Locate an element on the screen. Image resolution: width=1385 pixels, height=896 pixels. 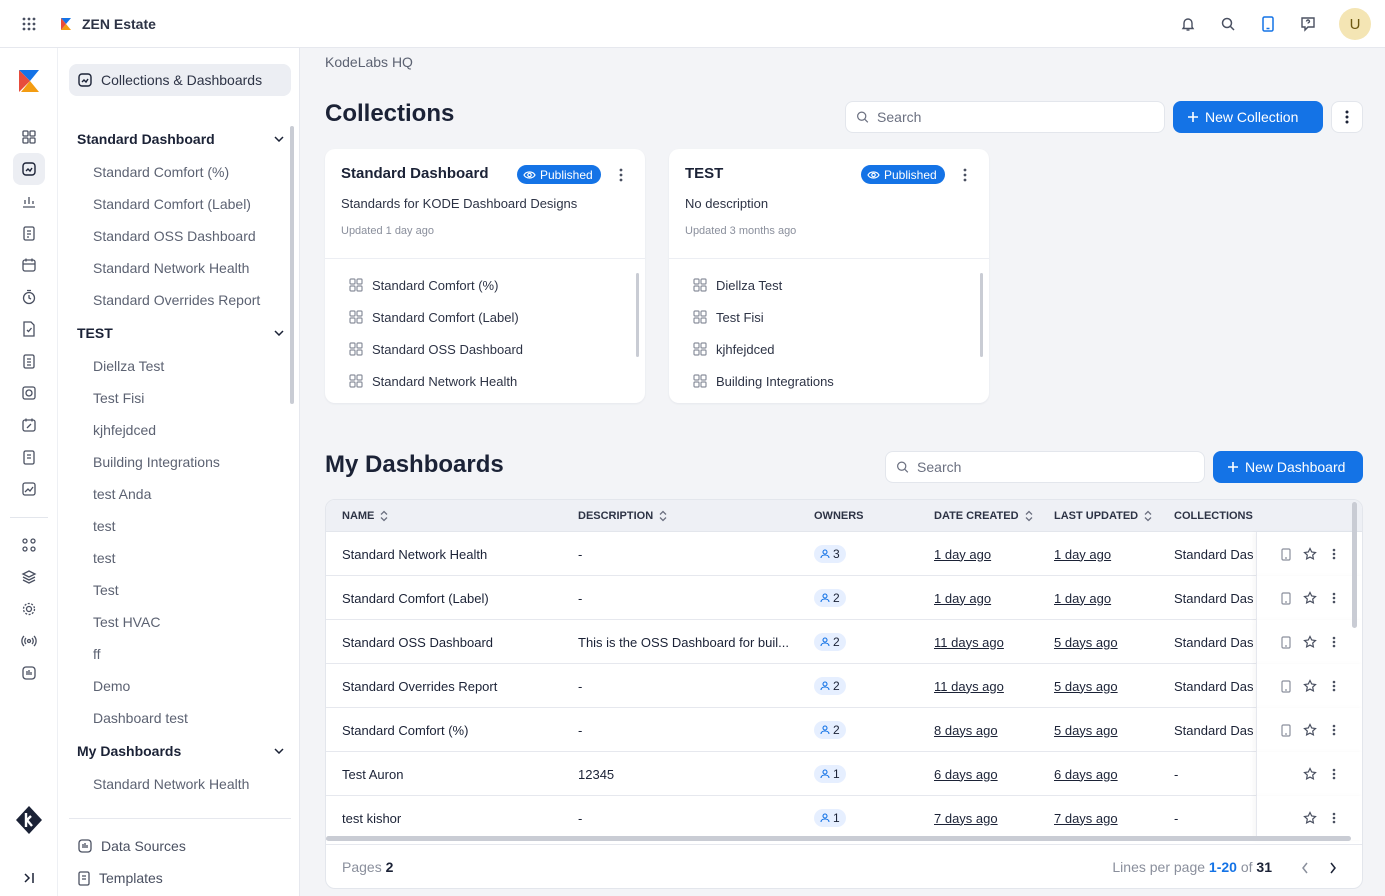
nav-item: Test Fisi is located at coordinates (179, 398).